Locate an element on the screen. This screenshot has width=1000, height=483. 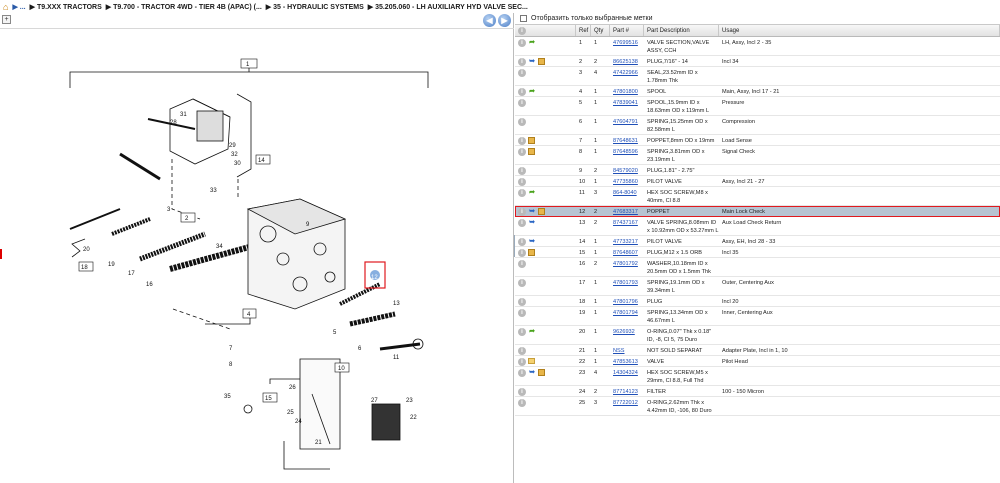
table-row: i 9 2 84579020 PLUG,1.81" - 2.75" is located at coordinates (757, 170).